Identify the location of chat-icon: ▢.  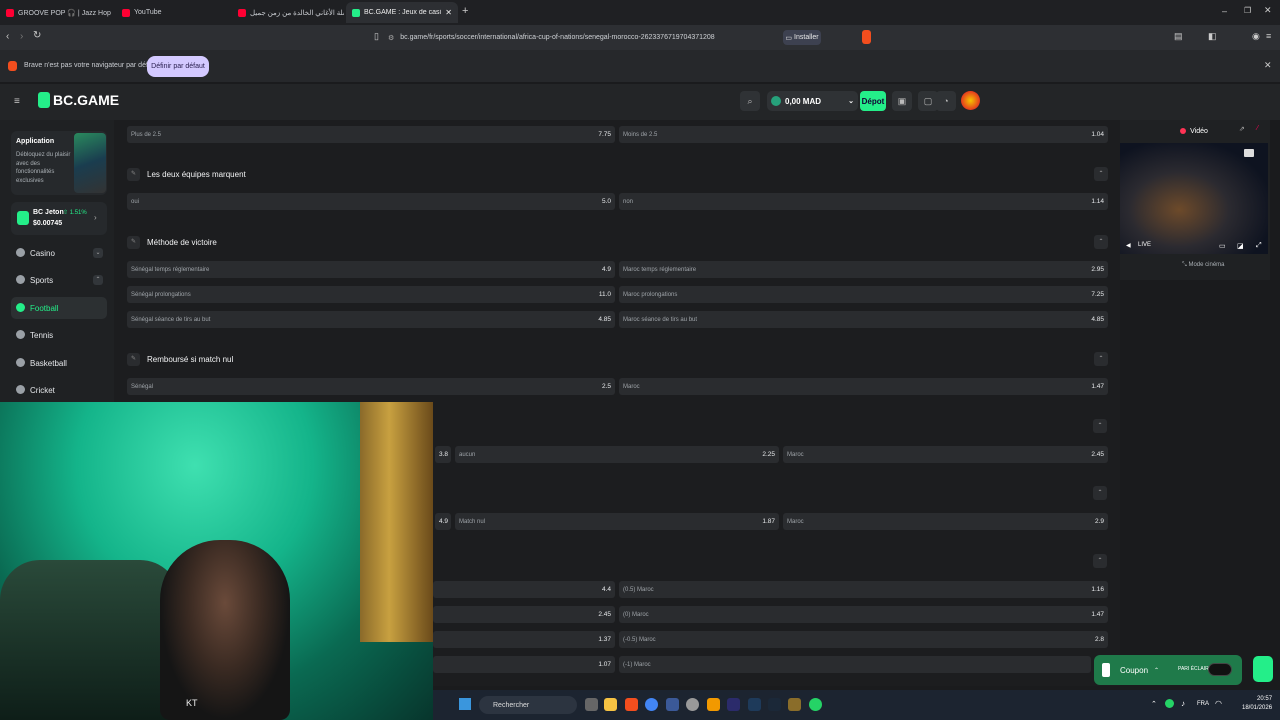
(928, 101).